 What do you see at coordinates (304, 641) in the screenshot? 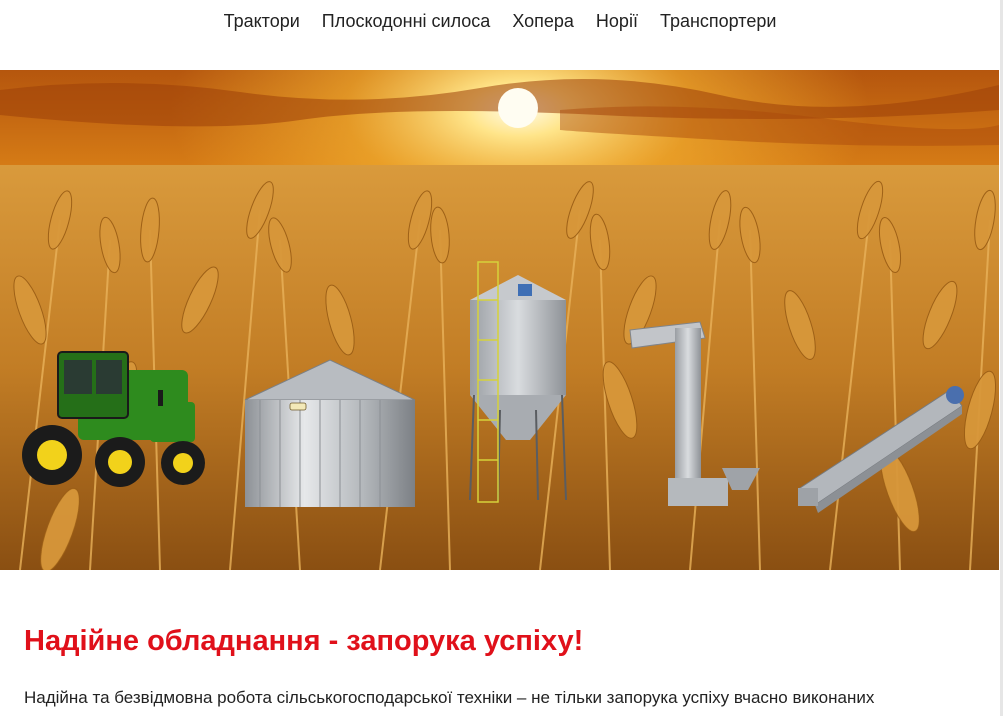
I see `page-headline: Надійне обладнання - запорука успіху!` at bounding box center [304, 641].